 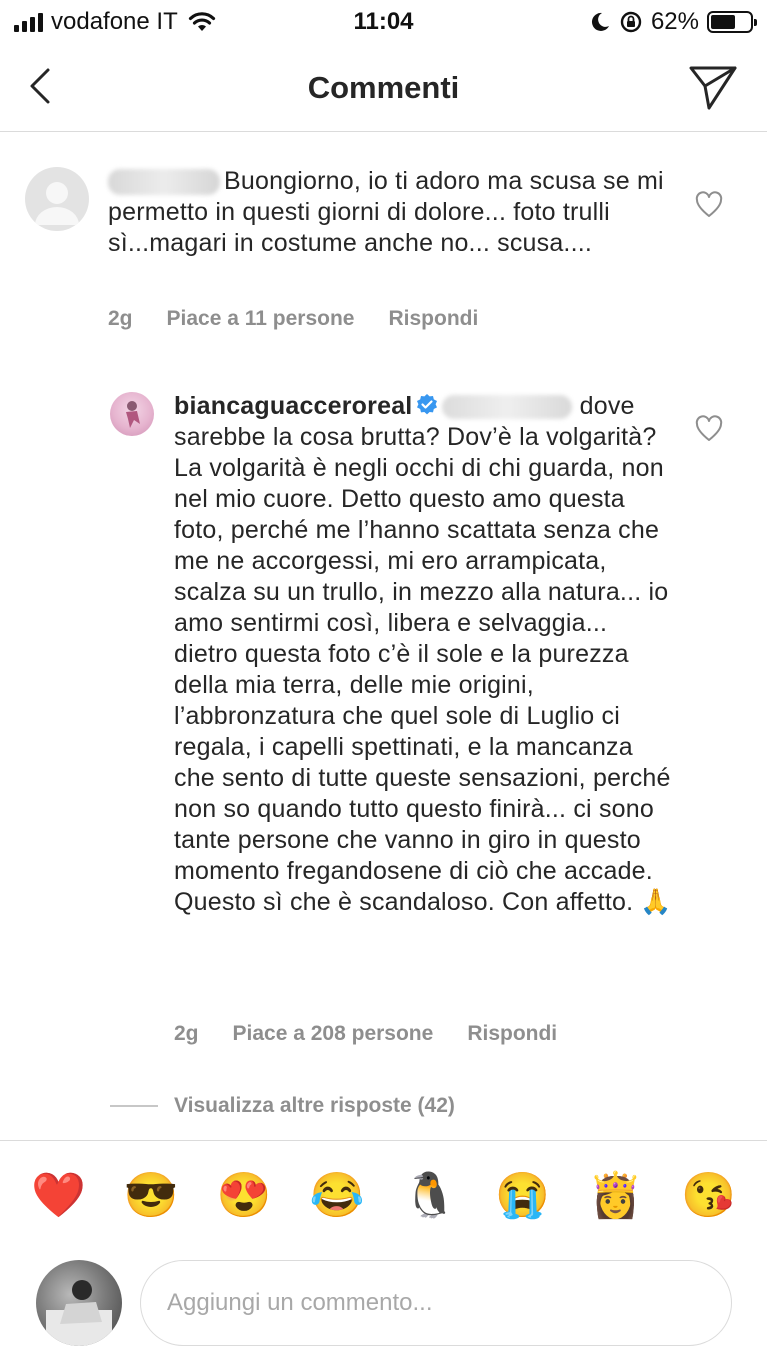 I want to click on comment-composer, so click(x=383, y=1308).